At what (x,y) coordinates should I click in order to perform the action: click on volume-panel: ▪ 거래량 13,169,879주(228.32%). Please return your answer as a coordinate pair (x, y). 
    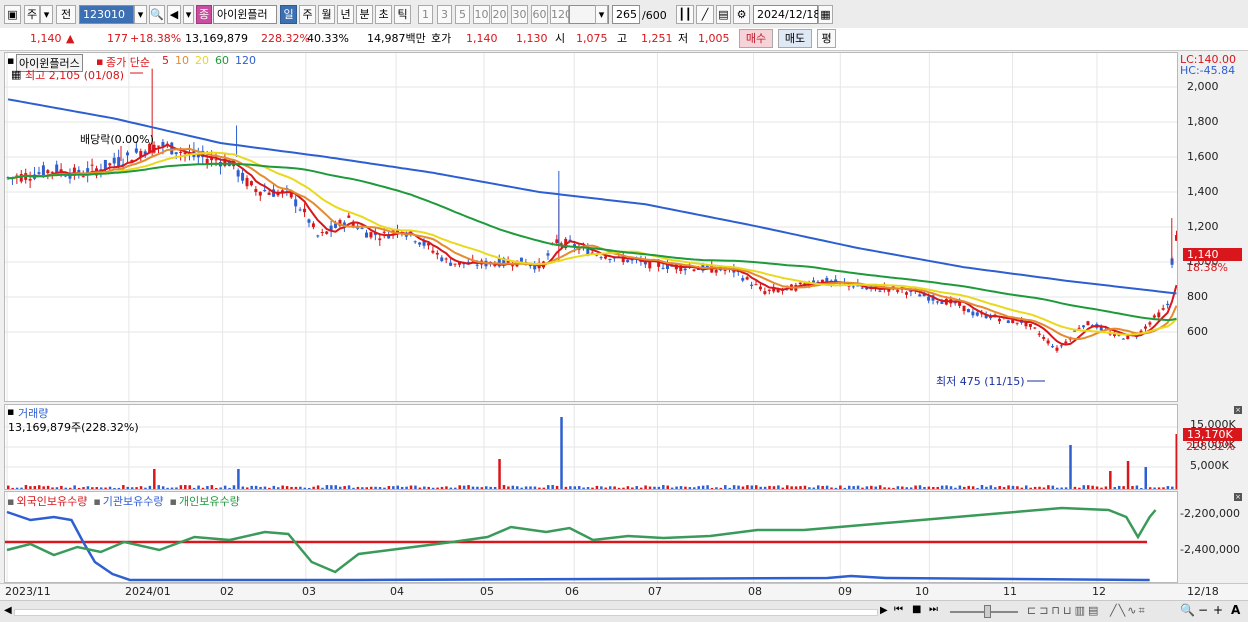
    Looking at the image, I should click on (591, 447).